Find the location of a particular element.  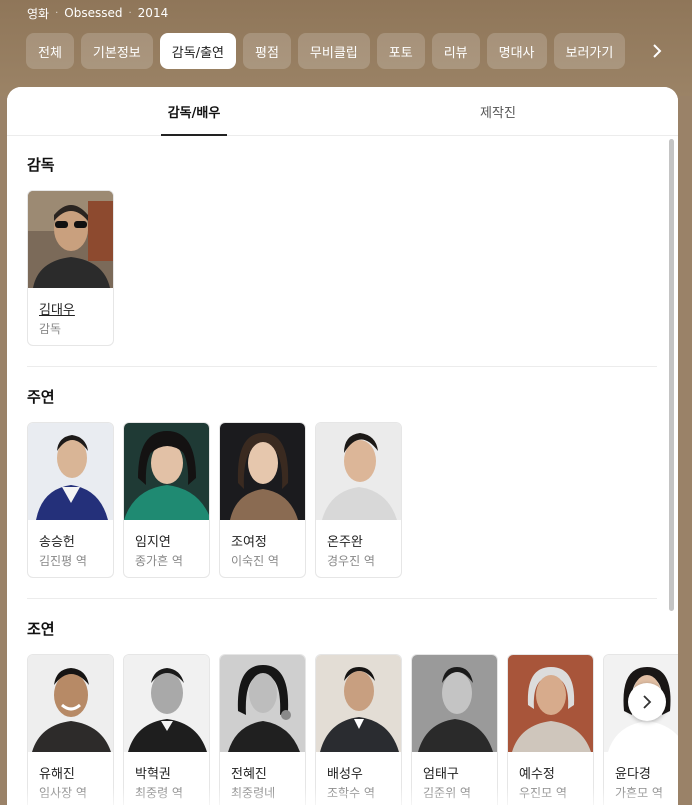

chip-rating: 평점 is located at coordinates (267, 51).